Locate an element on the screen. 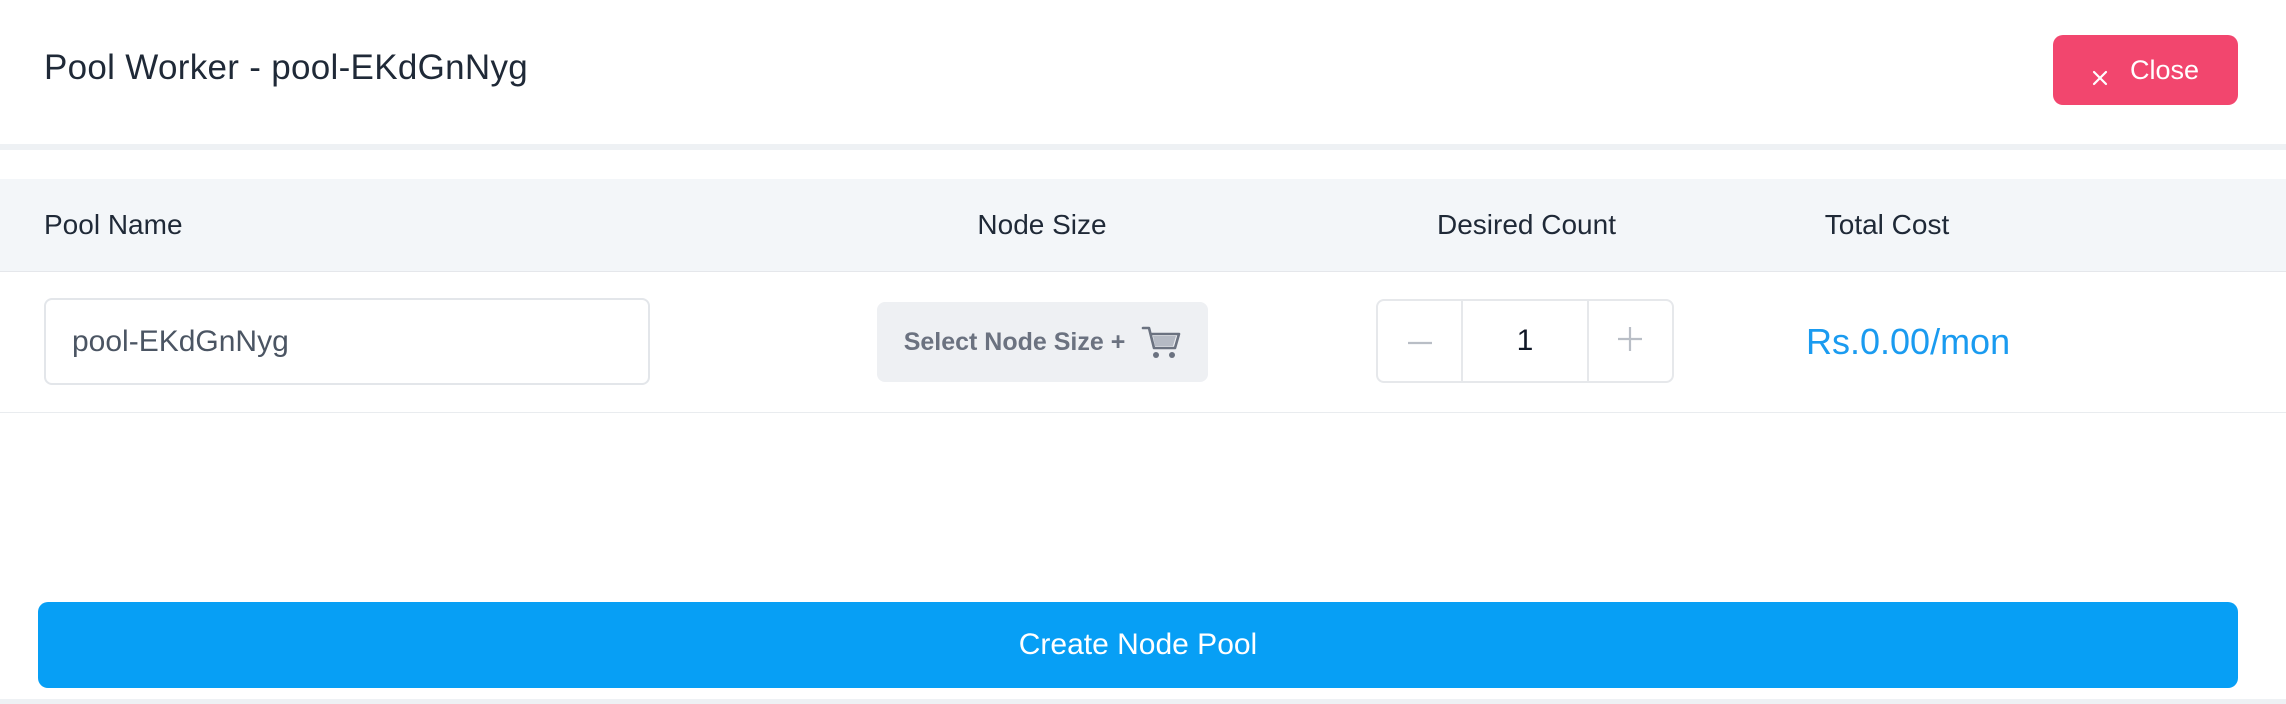 The height and width of the screenshot is (704, 2286). select-node-size-button: Select Node Size + is located at coordinates (1042, 342).